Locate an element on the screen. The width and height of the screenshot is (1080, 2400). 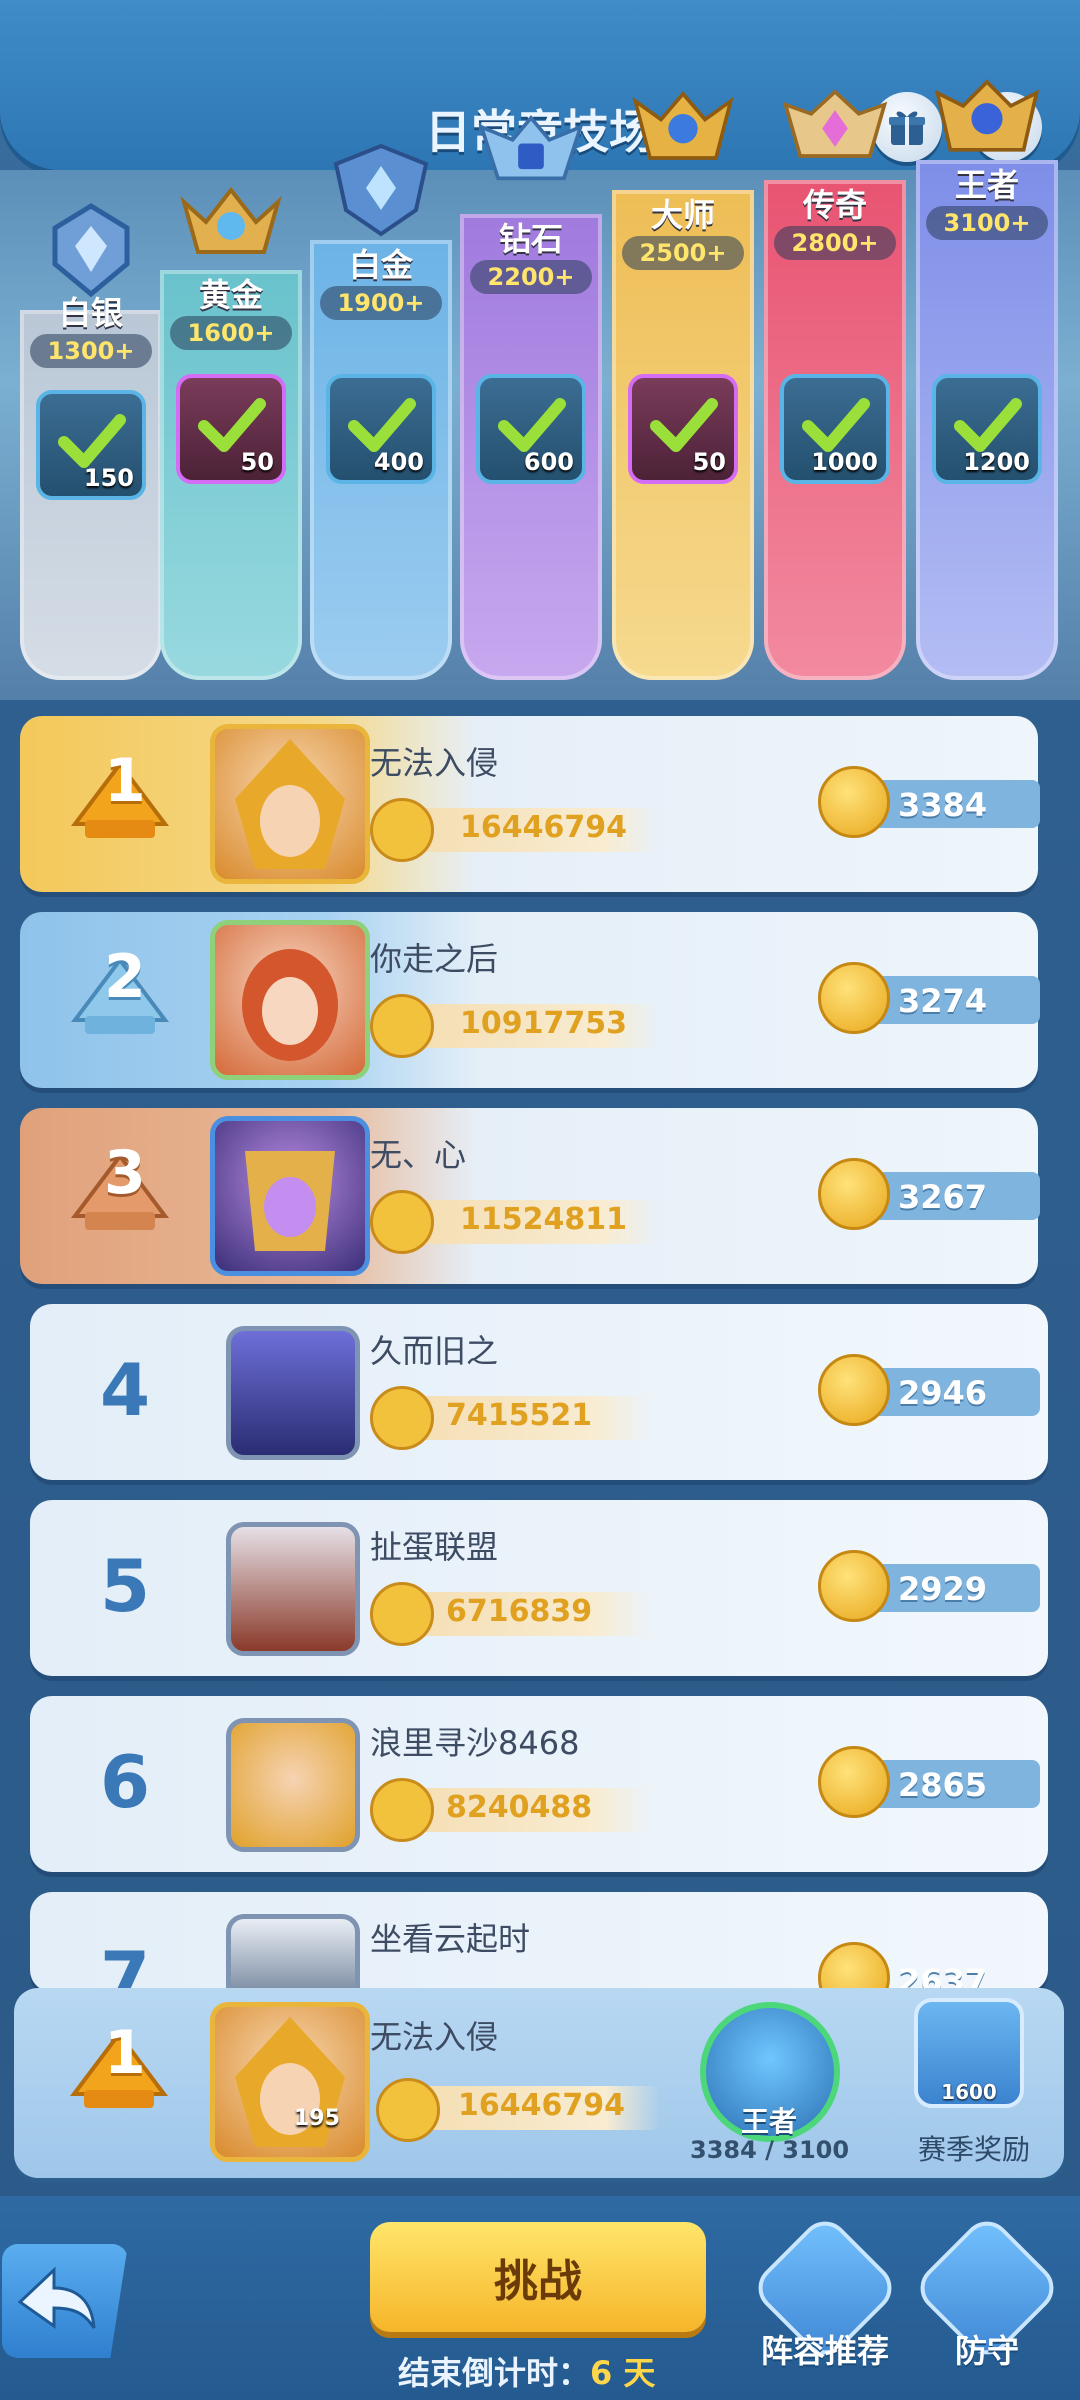
reward-count: 1000 is located at coordinates (844, 462).